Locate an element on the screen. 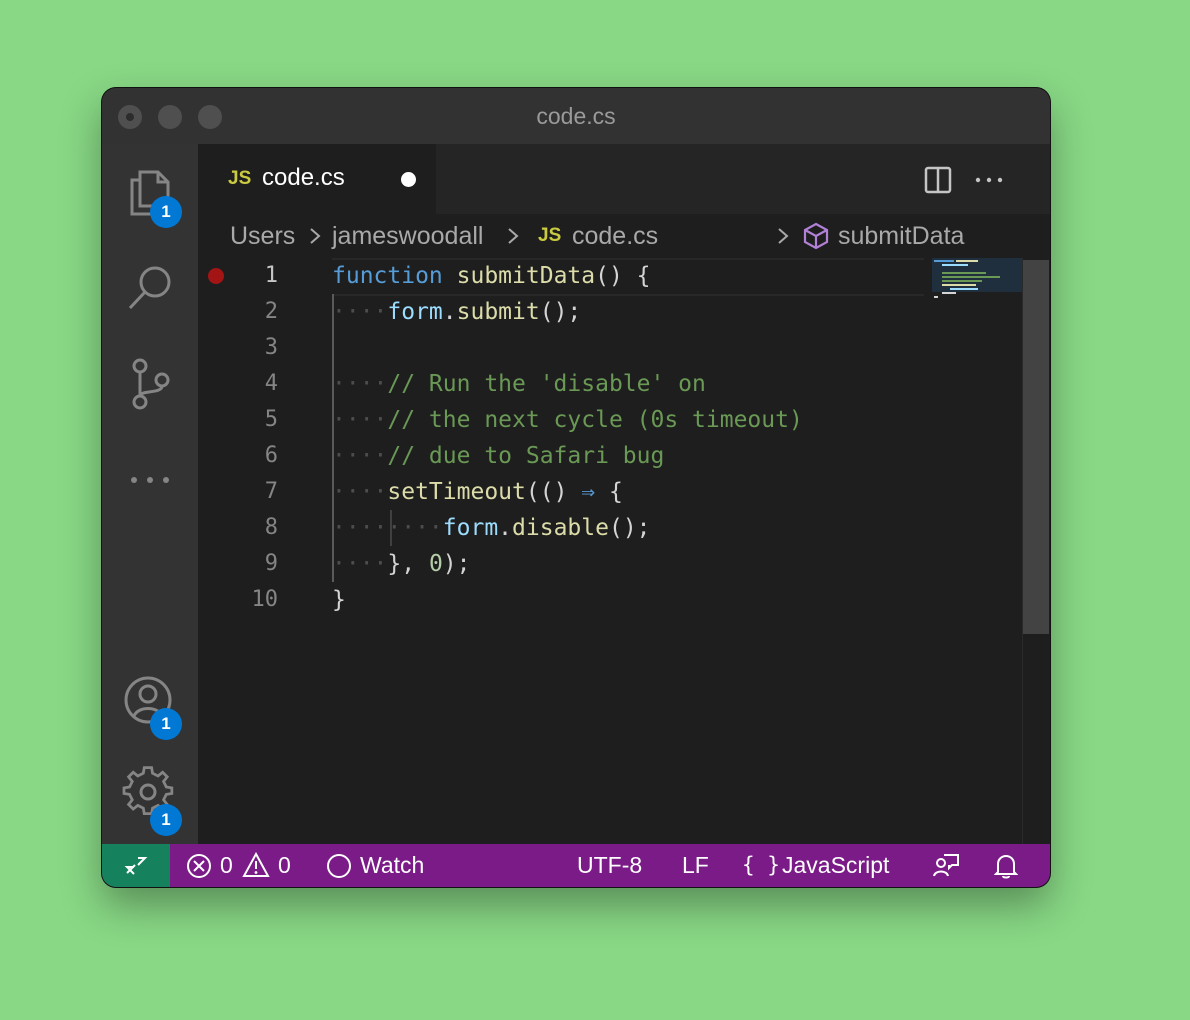  search-button is located at coordinates (150, 288).